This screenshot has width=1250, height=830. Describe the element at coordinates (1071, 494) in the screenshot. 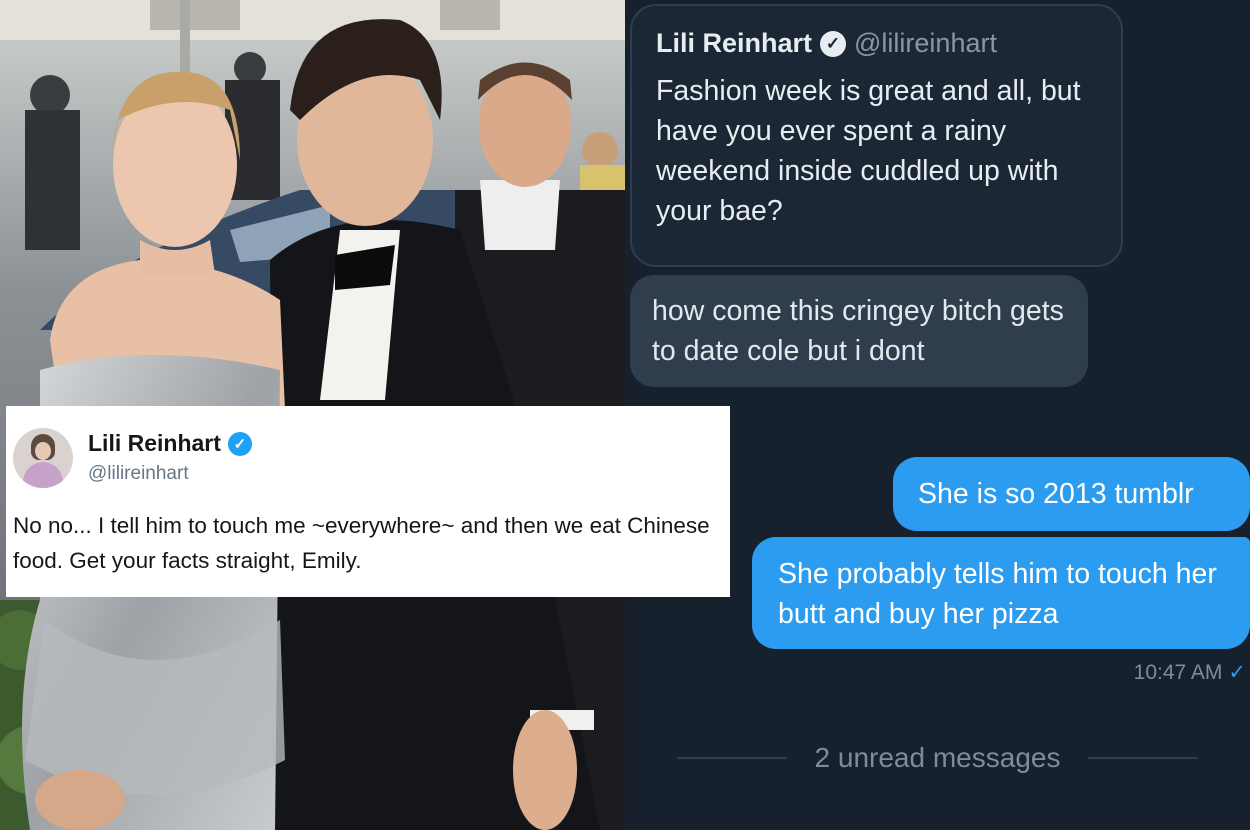

I see `outgoing-message-bubble: She is so 2013 tumblr` at that location.